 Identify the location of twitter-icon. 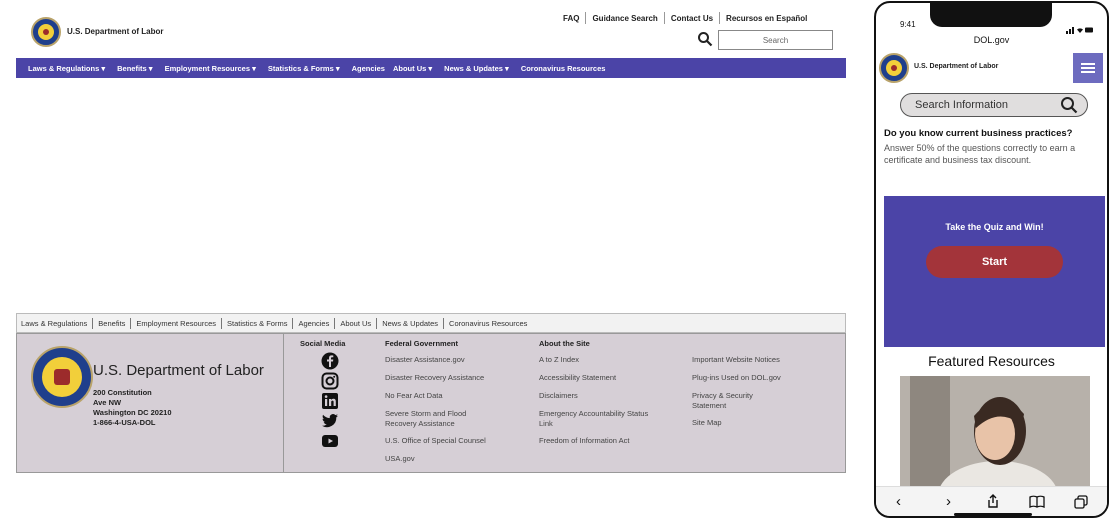
(330, 421).